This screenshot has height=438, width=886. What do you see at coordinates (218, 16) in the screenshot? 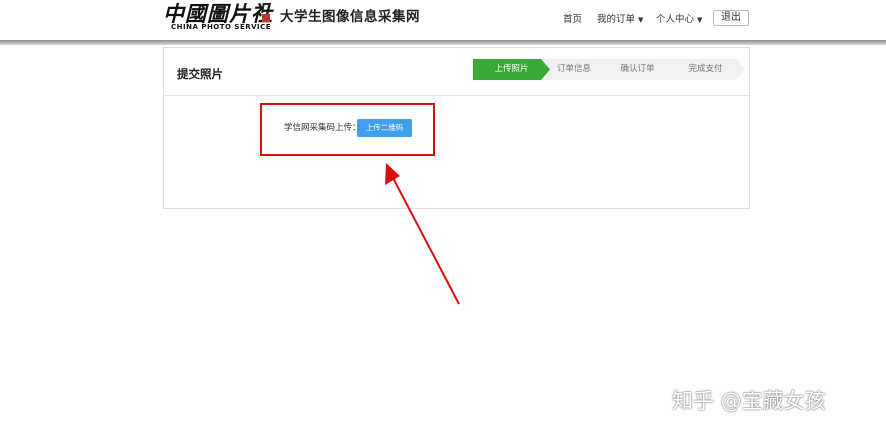
I see `site-logo: 中國圖片社 CHINA PHOTO SERVICE` at bounding box center [218, 16].